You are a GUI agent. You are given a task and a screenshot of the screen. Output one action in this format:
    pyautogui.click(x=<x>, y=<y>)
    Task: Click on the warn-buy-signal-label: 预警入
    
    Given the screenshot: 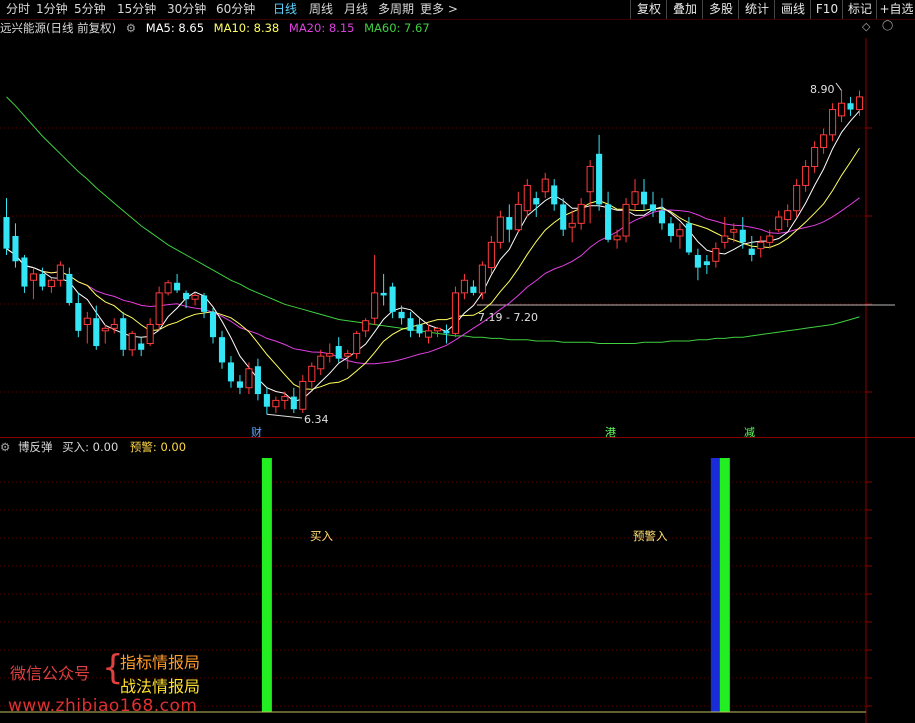 What is the action you would take?
    pyautogui.click(x=650, y=536)
    